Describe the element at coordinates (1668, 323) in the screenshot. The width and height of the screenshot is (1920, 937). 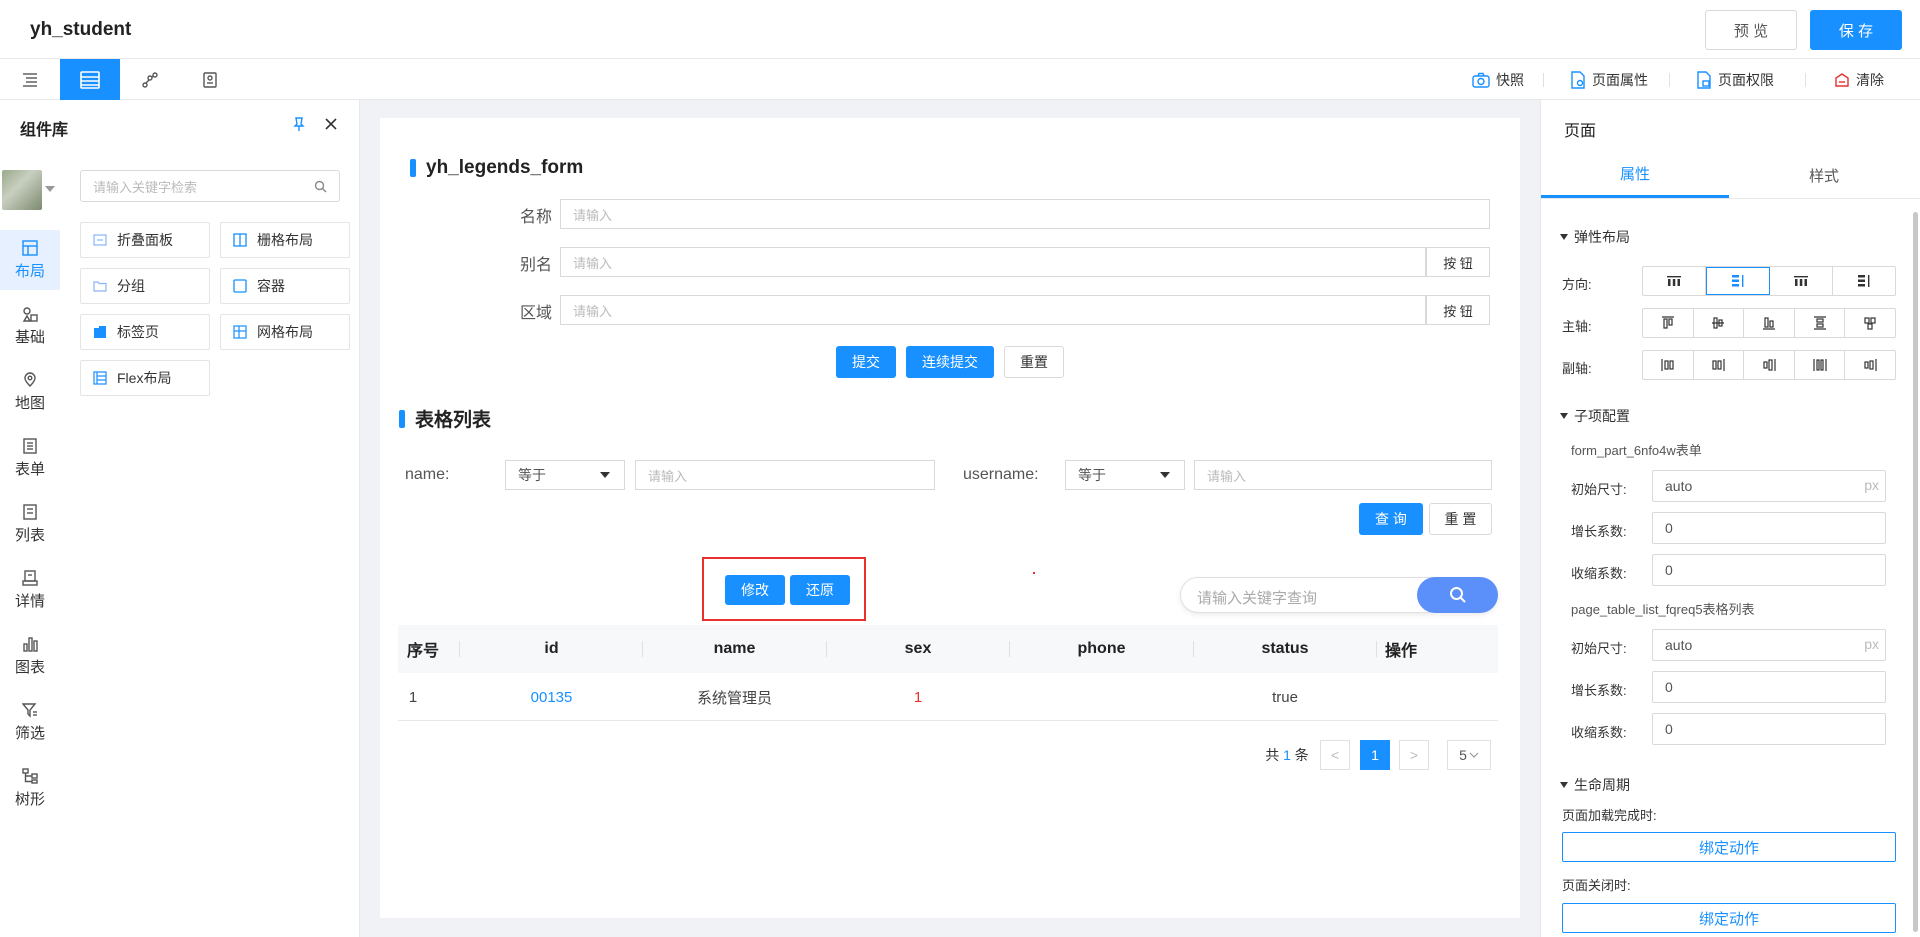
I see `justify-start-icon` at that location.